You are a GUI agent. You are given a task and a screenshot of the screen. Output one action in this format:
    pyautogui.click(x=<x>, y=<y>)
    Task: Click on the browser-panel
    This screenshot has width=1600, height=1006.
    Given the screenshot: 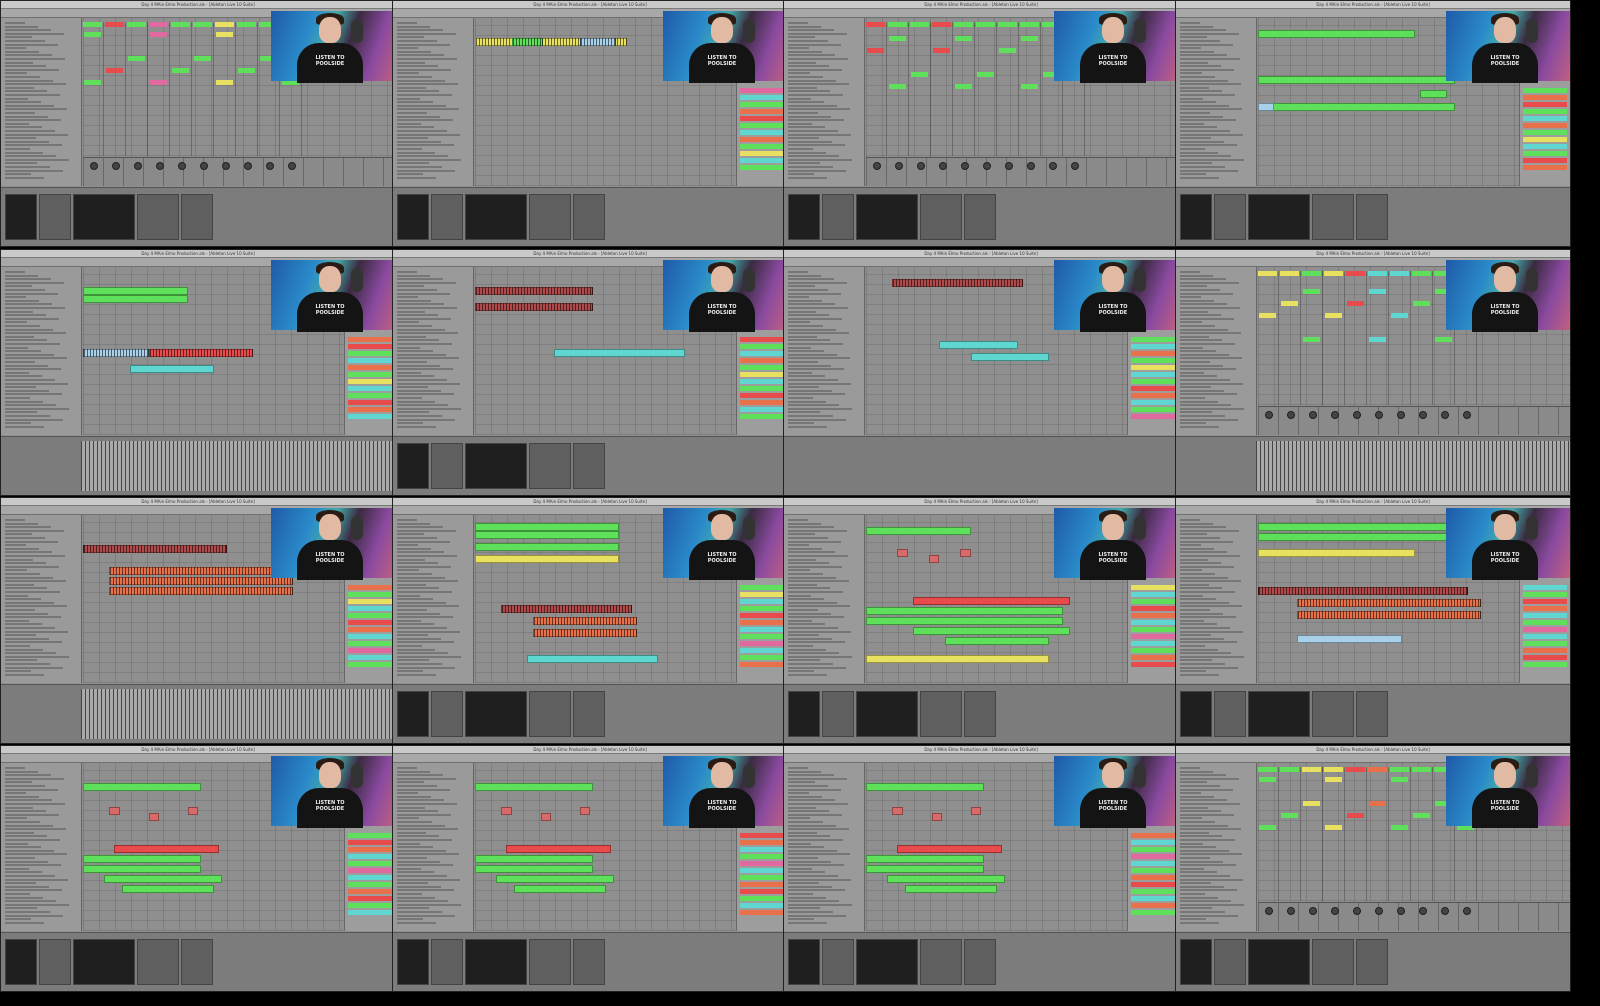 What is the action you would take?
    pyautogui.click(x=41, y=102)
    